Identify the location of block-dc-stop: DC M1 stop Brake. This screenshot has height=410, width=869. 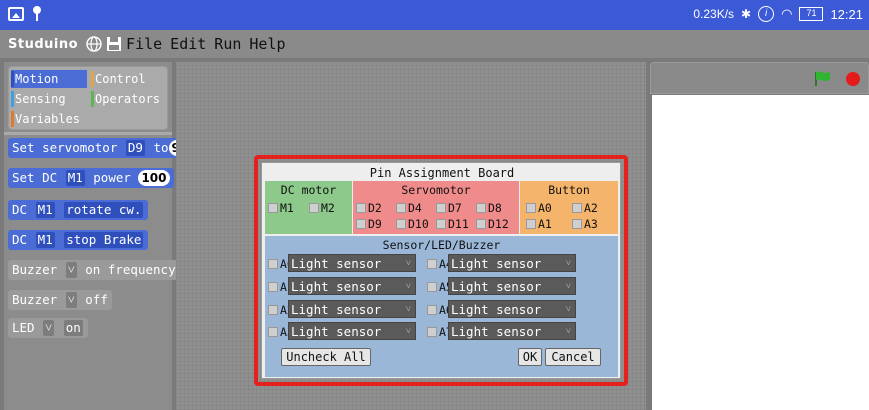
(78, 240).